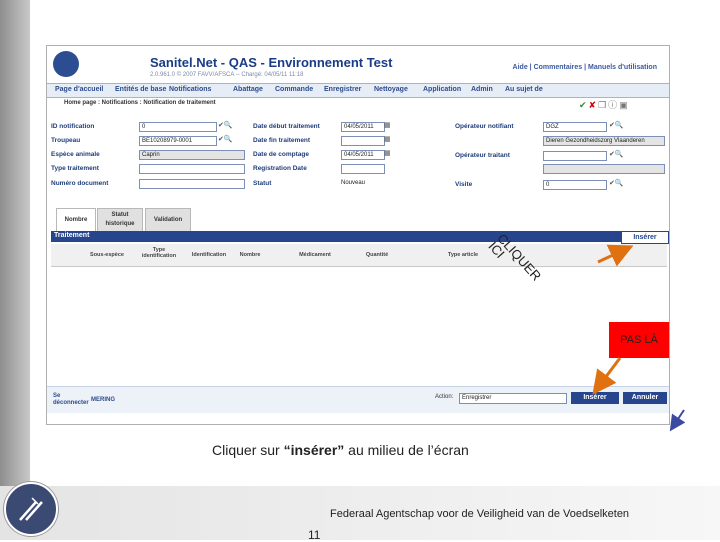 The width and height of the screenshot is (720, 542). What do you see at coordinates (595, 398) in the screenshot?
I see `insert-button: Insérer` at bounding box center [595, 398].